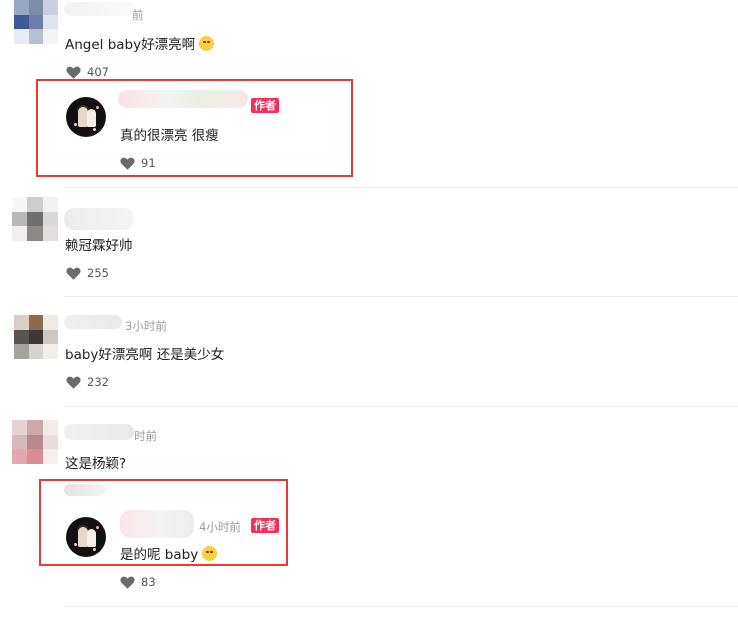  What do you see at coordinates (130, 45) in the screenshot?
I see `comment-text-content: Angel baby好漂亮啊` at bounding box center [130, 45].